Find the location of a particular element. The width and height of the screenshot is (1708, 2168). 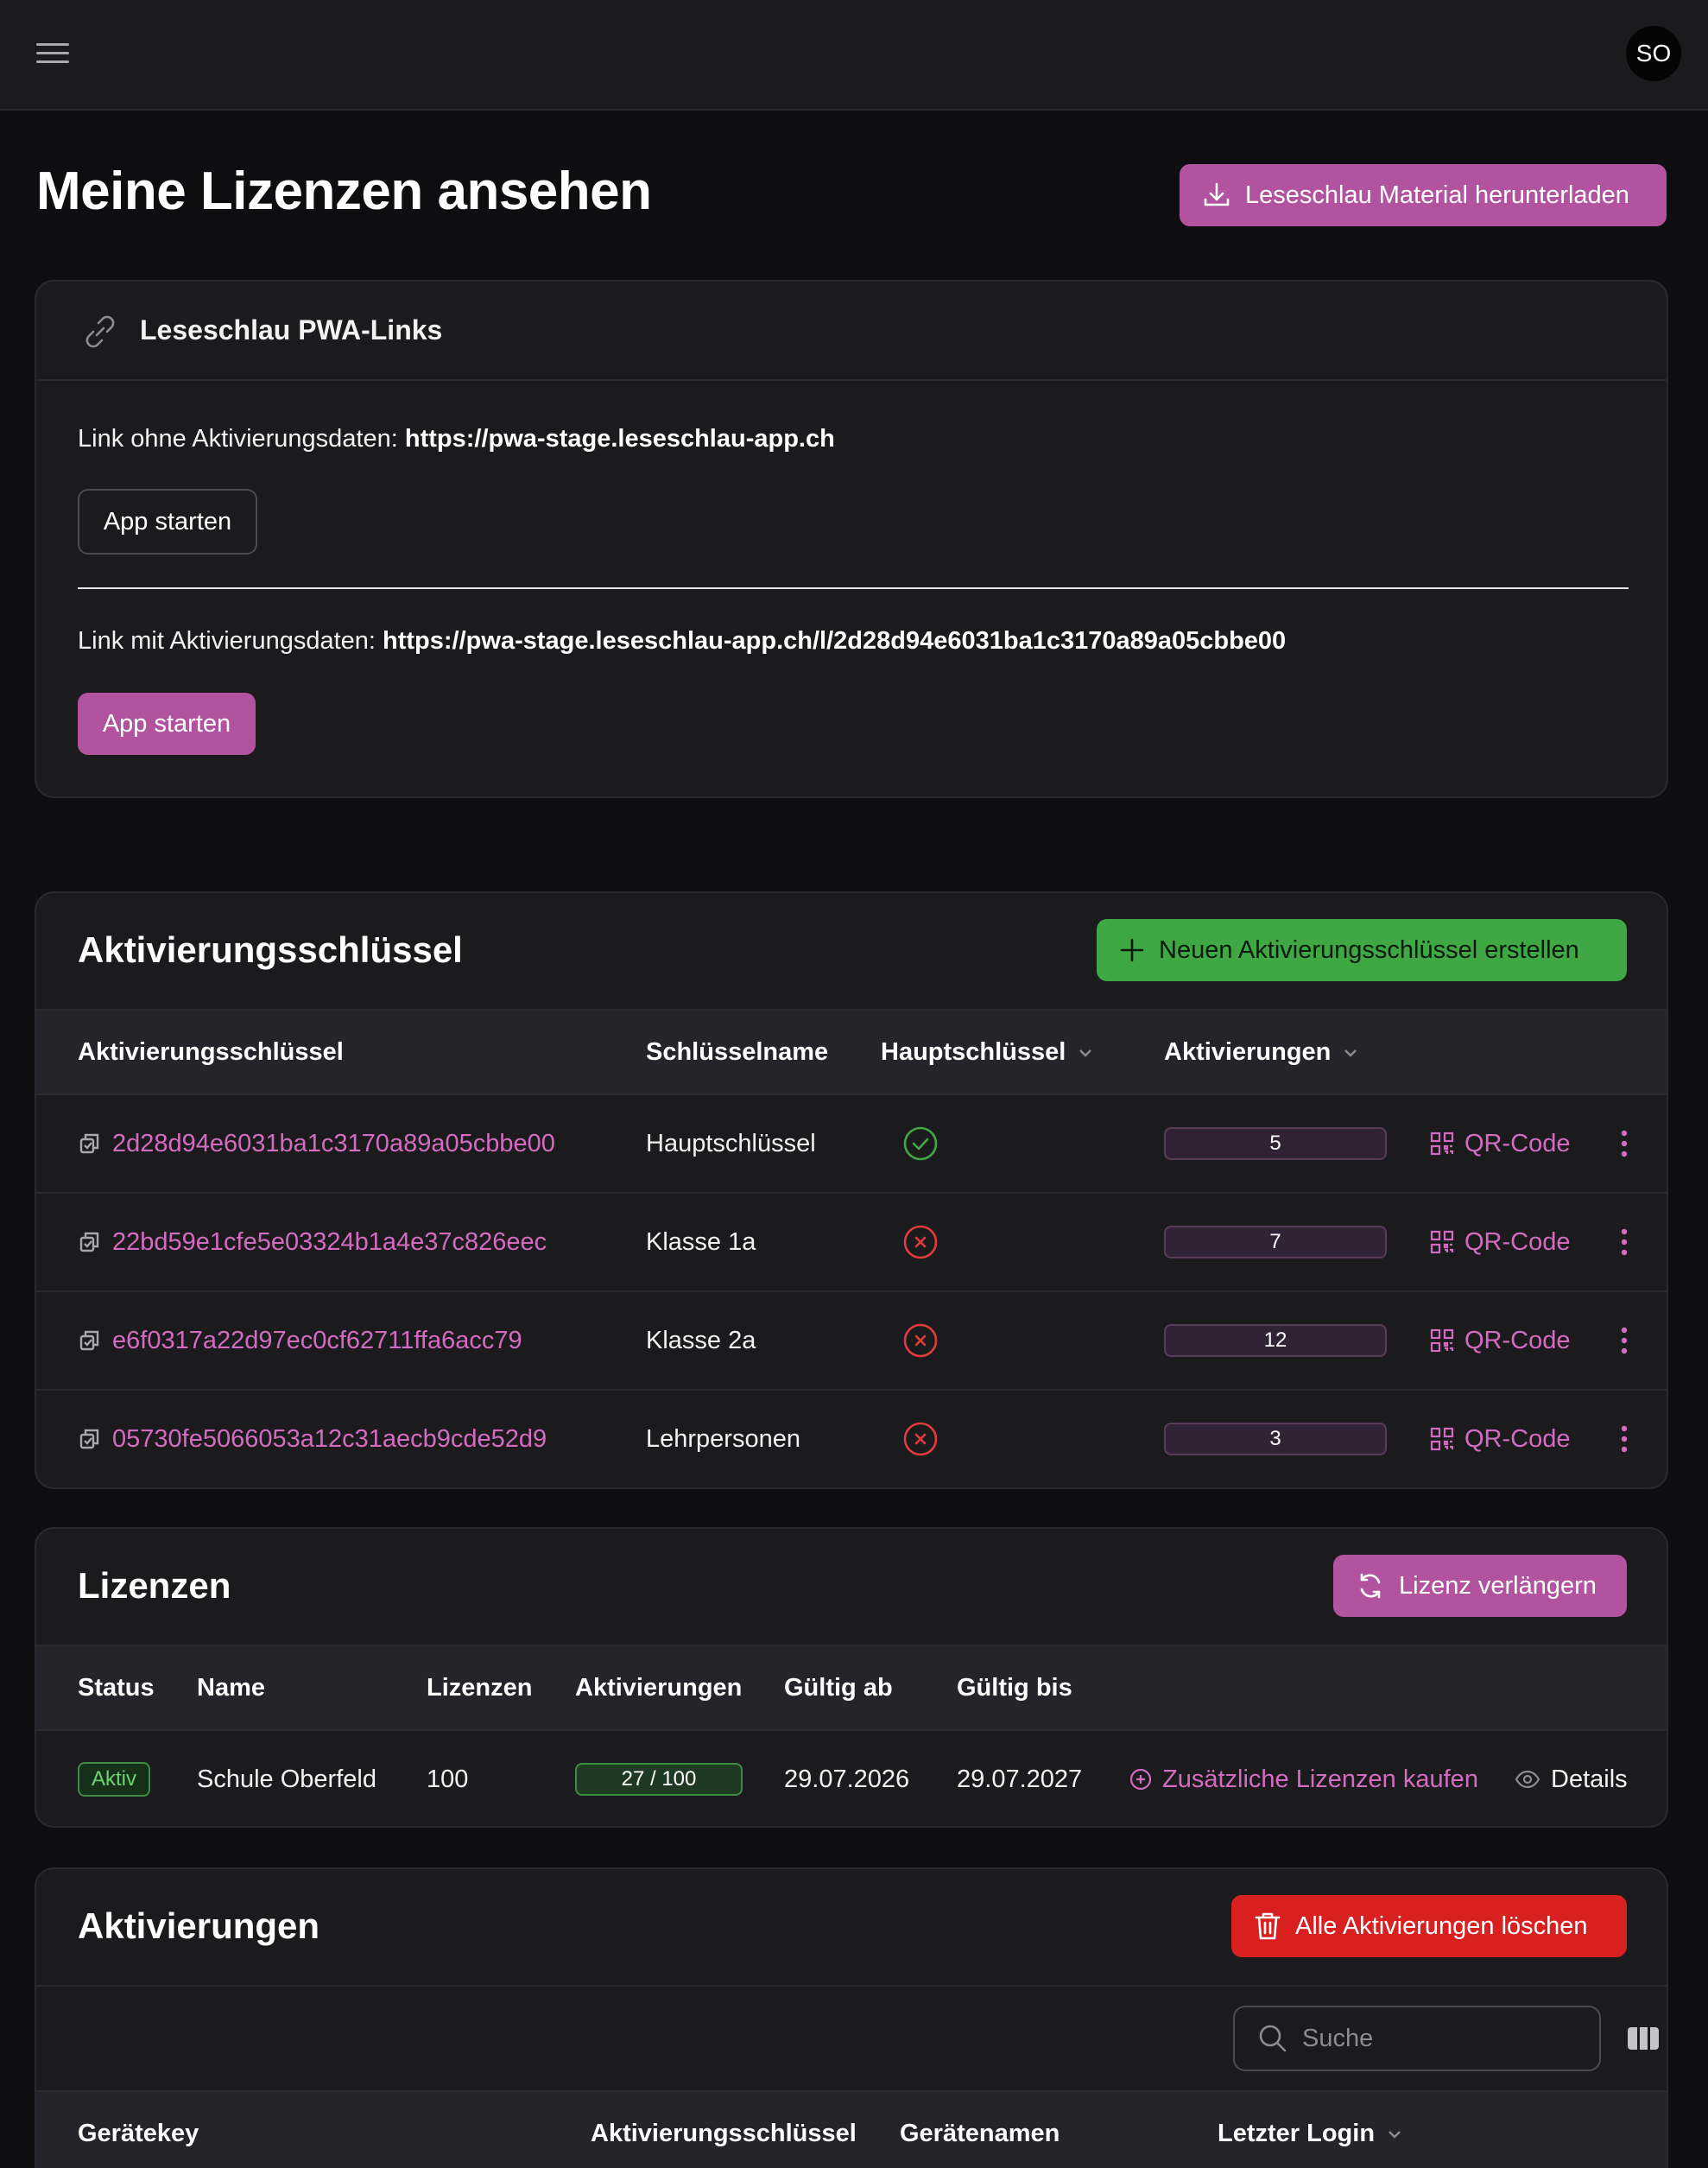

delete-all-activations-button: Alle Aktivierungen löschen is located at coordinates (1429, 1926).